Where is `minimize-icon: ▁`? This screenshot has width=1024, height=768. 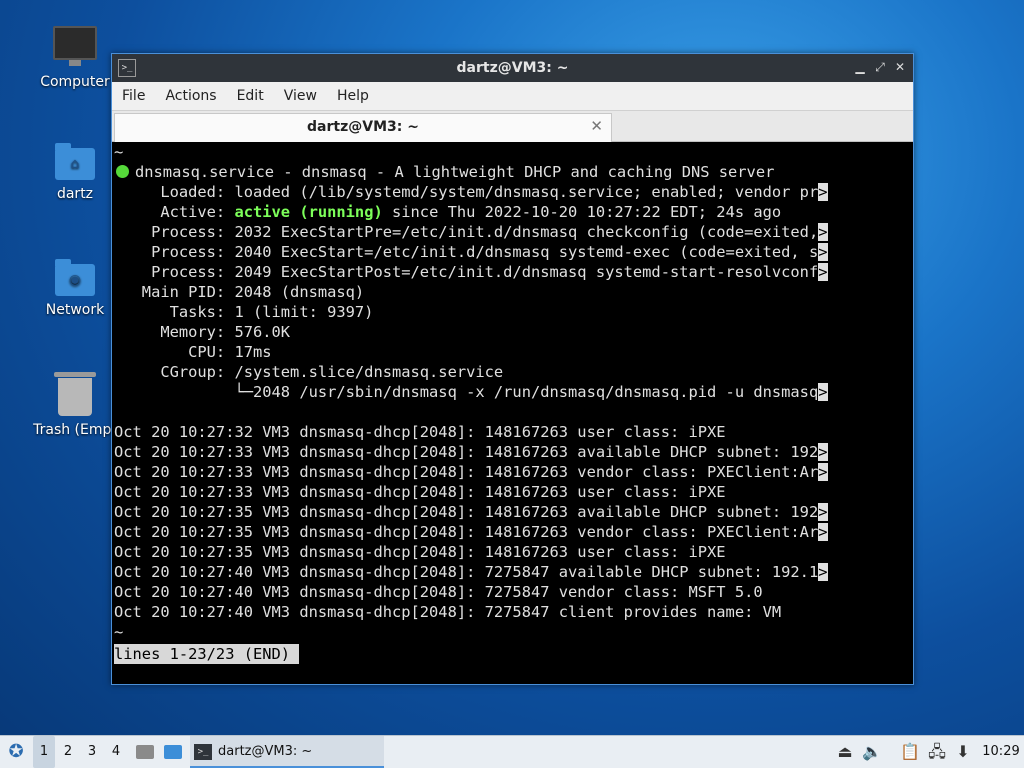
minimize-icon: ▁ is located at coordinates (860, 67).